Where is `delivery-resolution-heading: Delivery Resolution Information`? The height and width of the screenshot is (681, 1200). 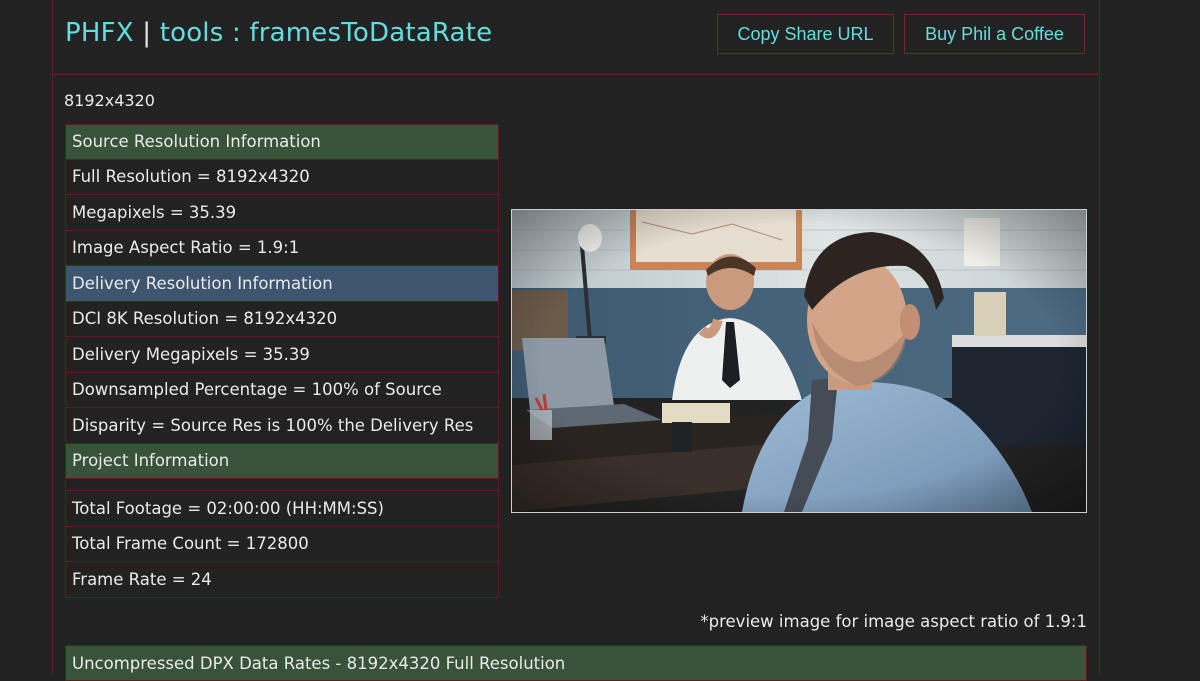 delivery-resolution-heading: Delivery Resolution Information is located at coordinates (282, 284).